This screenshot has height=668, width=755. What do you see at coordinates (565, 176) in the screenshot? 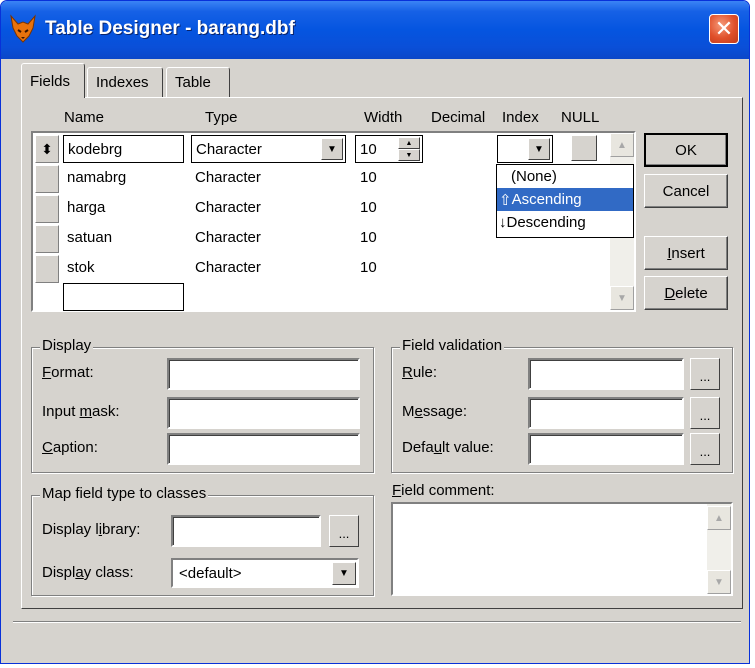
I see `index-option-none: (None)` at bounding box center [565, 176].